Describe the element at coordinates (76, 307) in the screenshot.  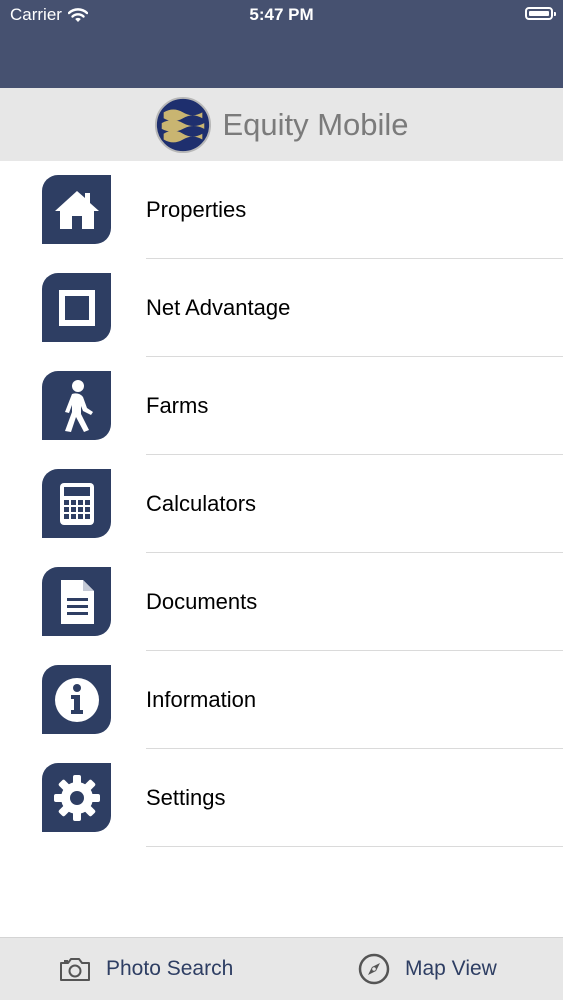
I see `square-icon` at that location.